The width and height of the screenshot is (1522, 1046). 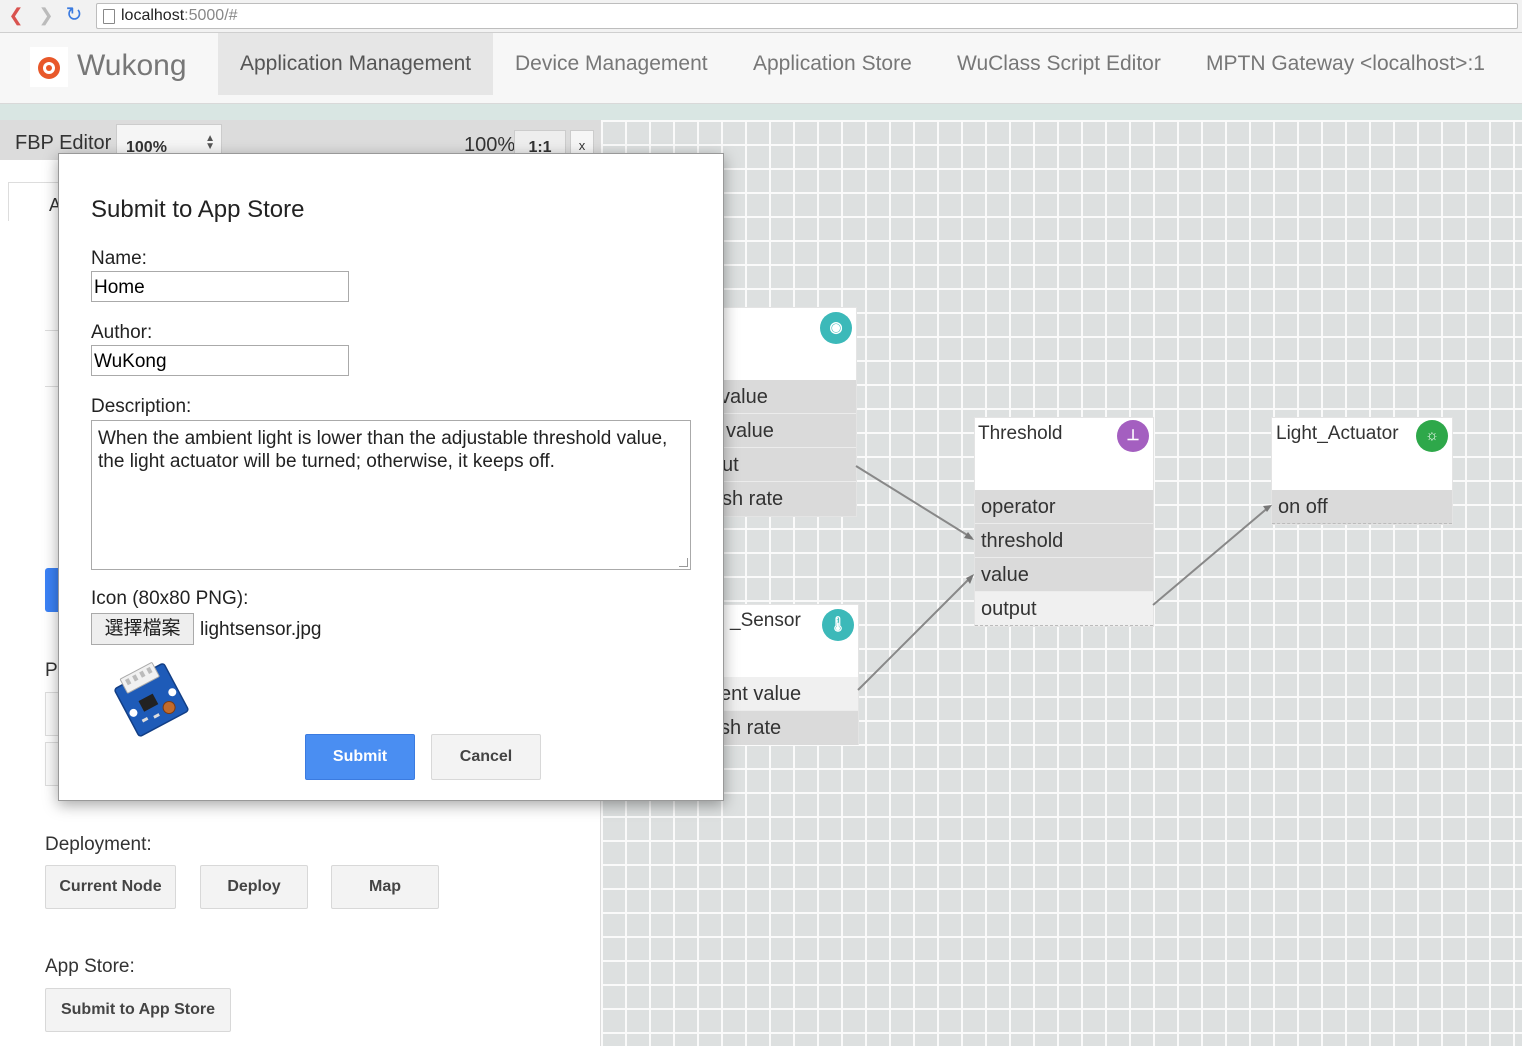 I want to click on icon-label: Icon (80x80 PNG):, so click(x=170, y=598).